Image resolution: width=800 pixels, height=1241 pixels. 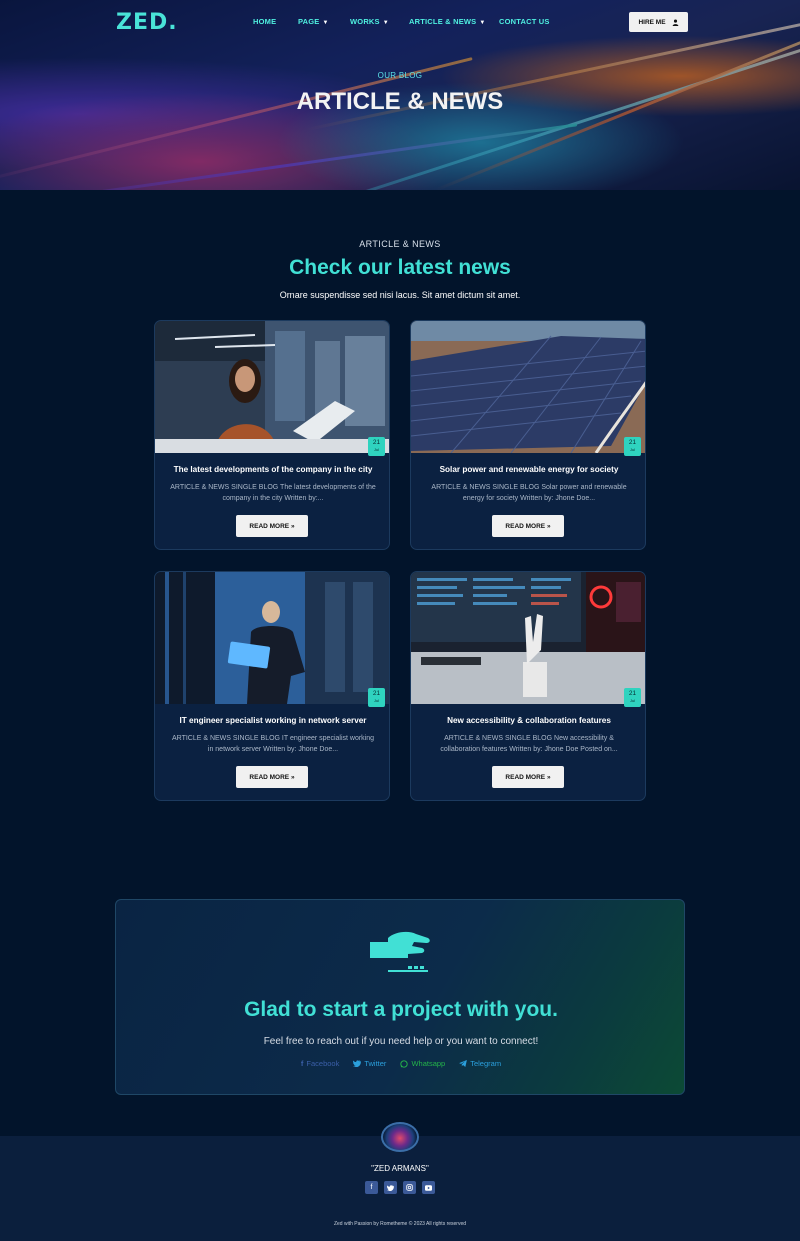 I want to click on cta-title: Glad to start a project with you., so click(x=401, y=1009).